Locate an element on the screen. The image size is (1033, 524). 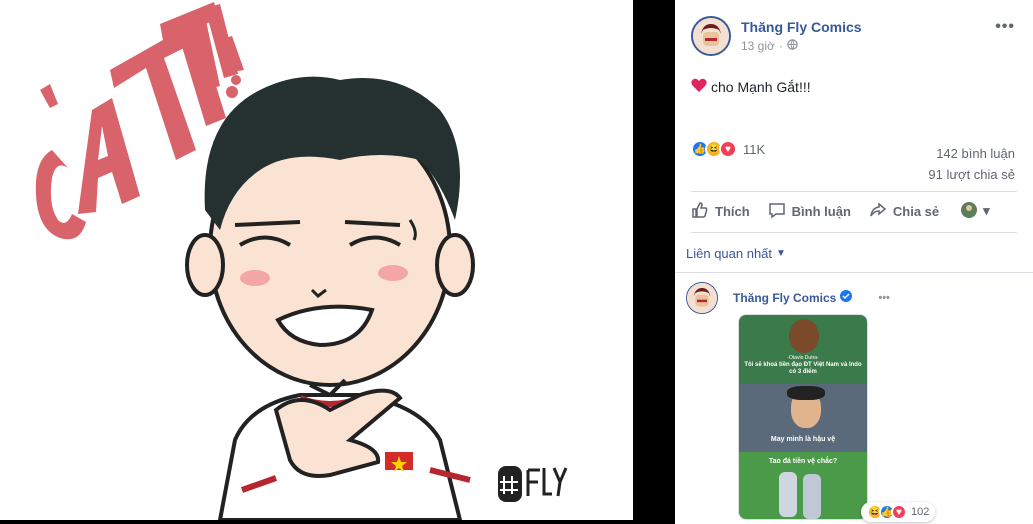
comment-reactions: 😆 👍 ♥ 102 is located at coordinates (898, 512).